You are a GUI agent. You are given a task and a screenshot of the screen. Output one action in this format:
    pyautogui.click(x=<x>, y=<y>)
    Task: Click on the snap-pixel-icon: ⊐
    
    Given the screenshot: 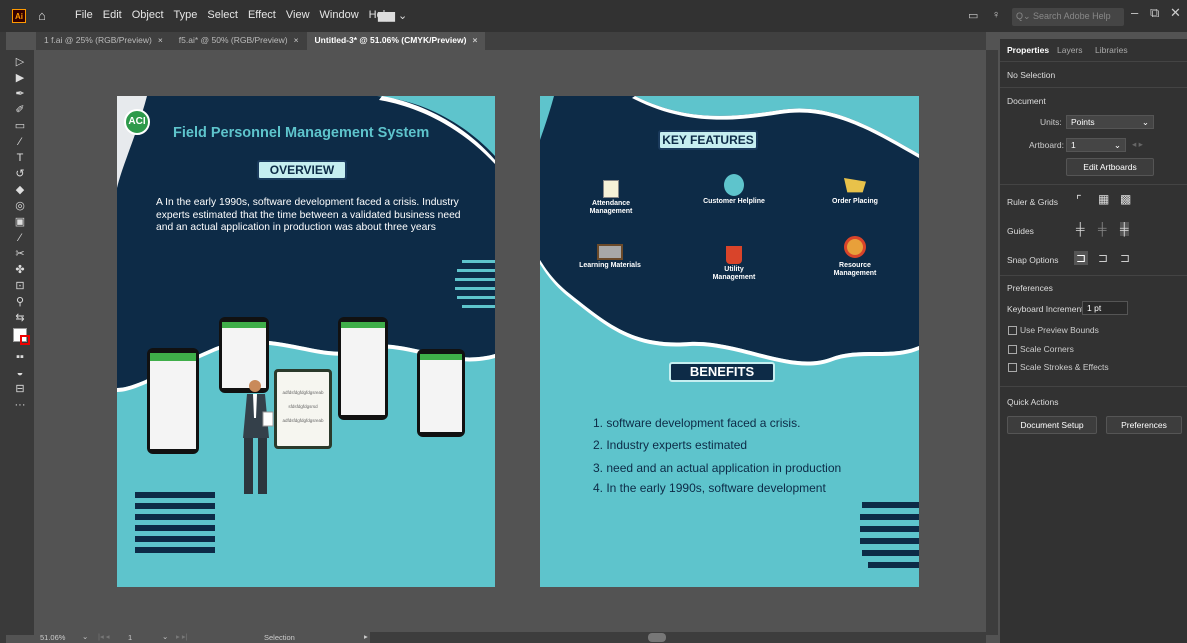 What is the action you would take?
    pyautogui.click(x=1103, y=258)
    